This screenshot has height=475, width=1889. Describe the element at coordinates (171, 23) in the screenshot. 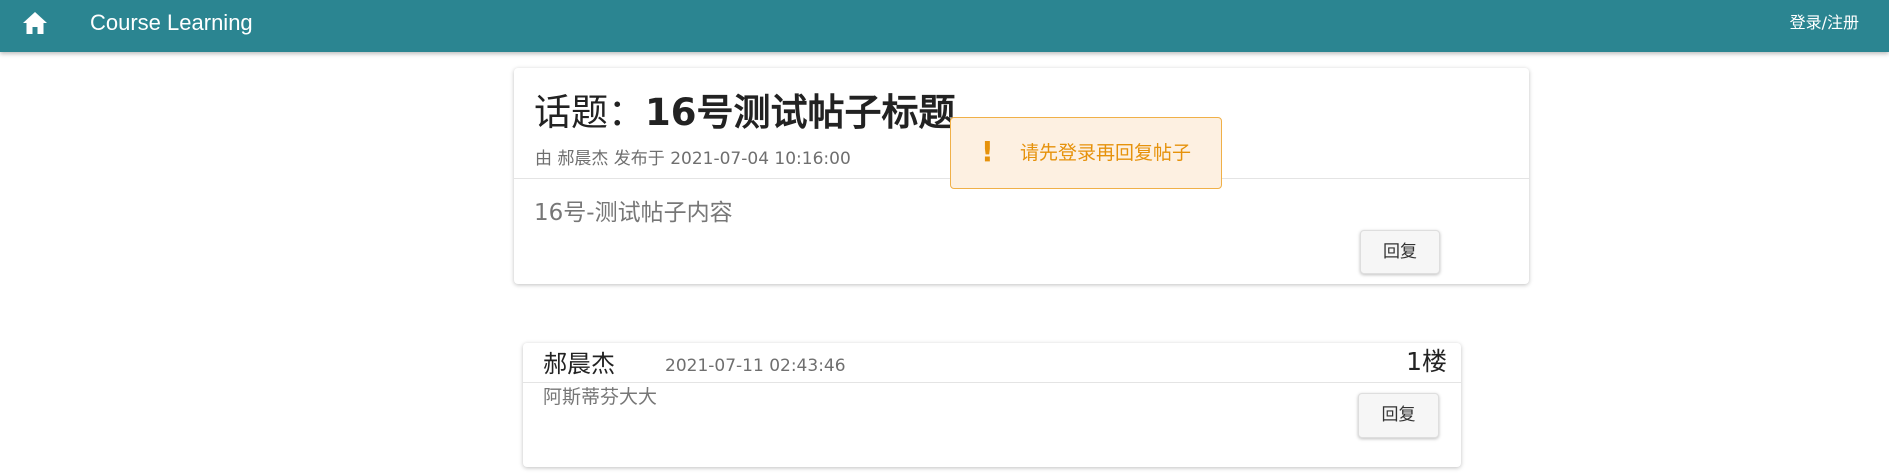

I see `app-title: Course Learning` at that location.